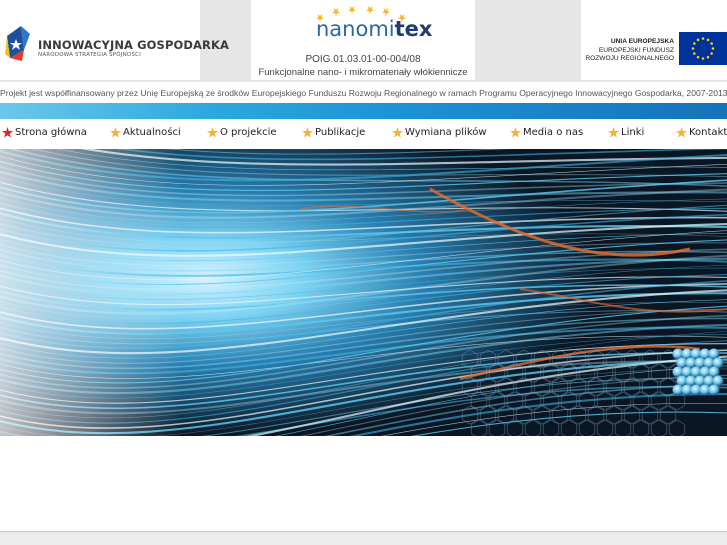 The height and width of the screenshot is (545, 727). Describe the element at coordinates (642, 41) in the screenshot. I see `eu-line1: UNIA EUROPEJSKA` at that location.